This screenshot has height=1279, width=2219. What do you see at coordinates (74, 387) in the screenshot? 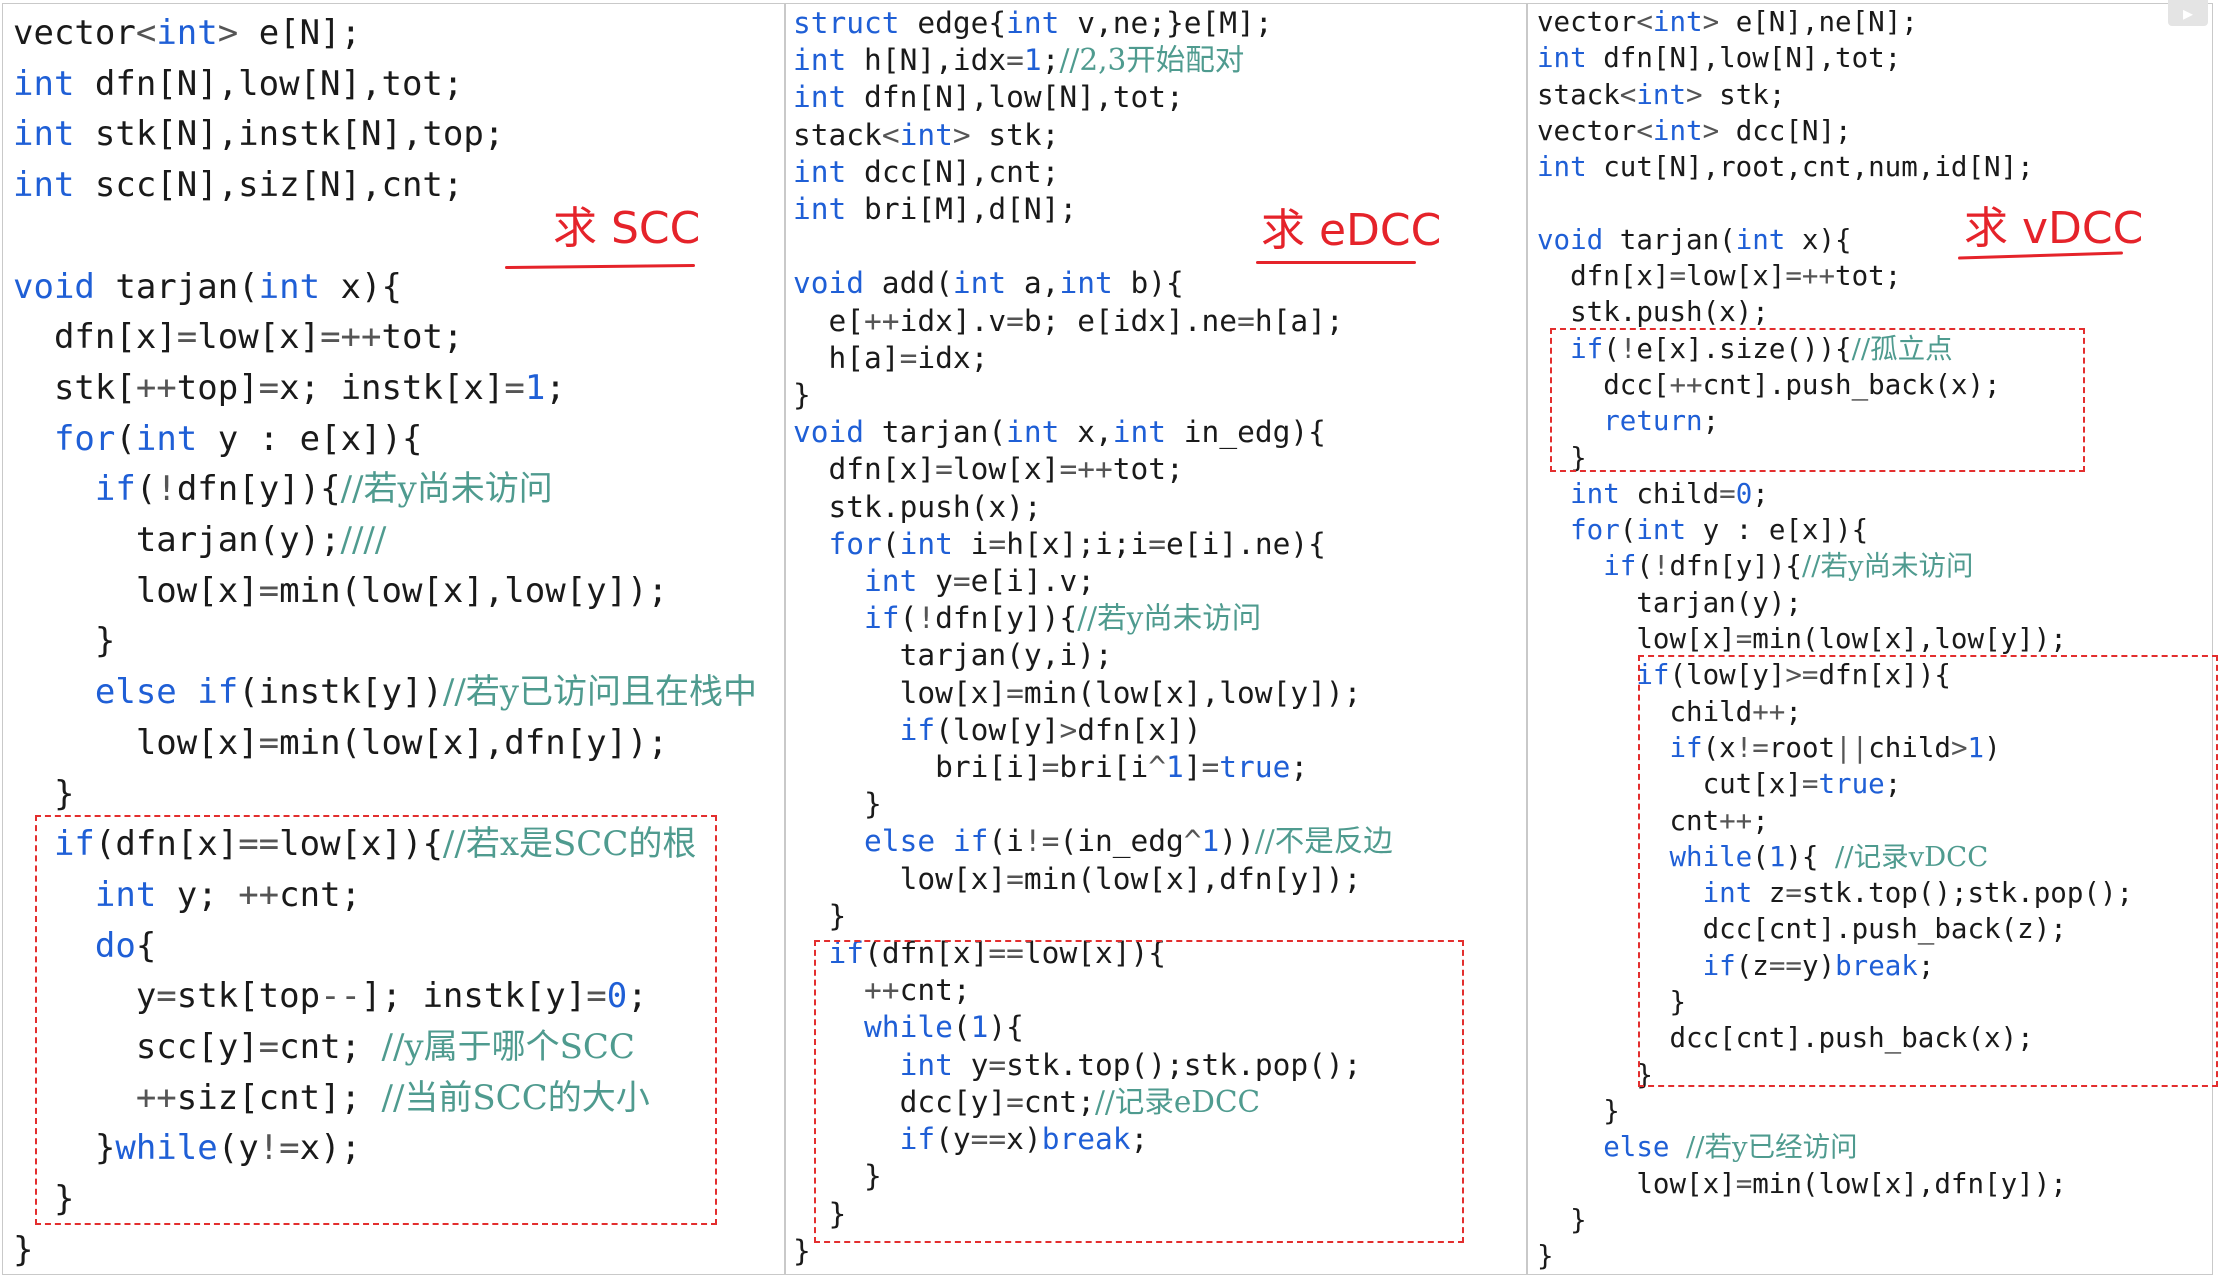
I see `code-token: stk[` at bounding box center [74, 387].